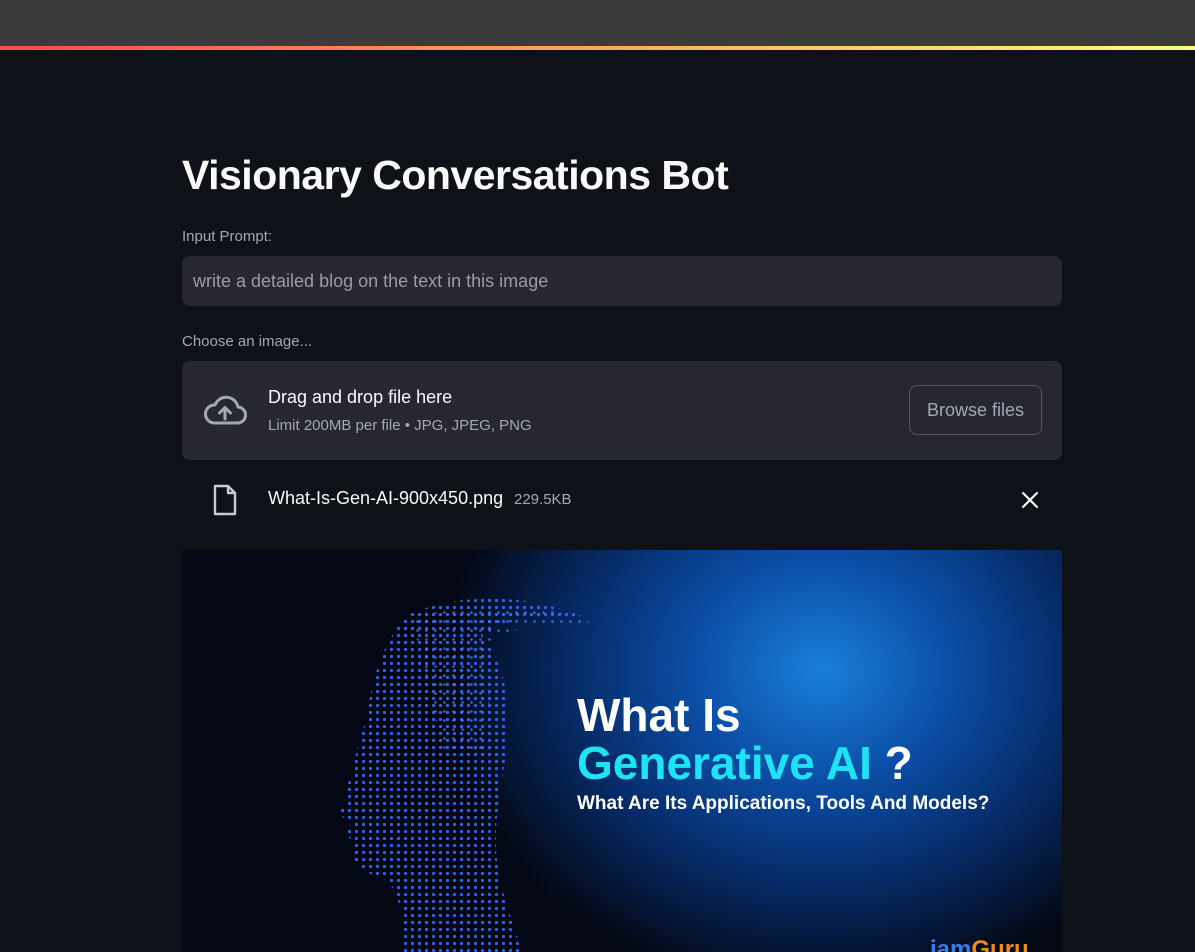 This screenshot has width=1195, height=952. Describe the element at coordinates (975, 410) in the screenshot. I see `browse-files-button: Browse files` at that location.